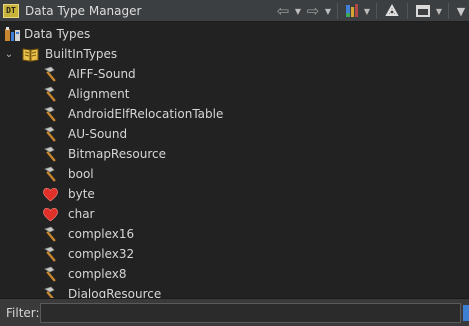  Describe the element at coordinates (313, 11) in the screenshot. I see `forward-arrow-icon: ⇨` at that location.